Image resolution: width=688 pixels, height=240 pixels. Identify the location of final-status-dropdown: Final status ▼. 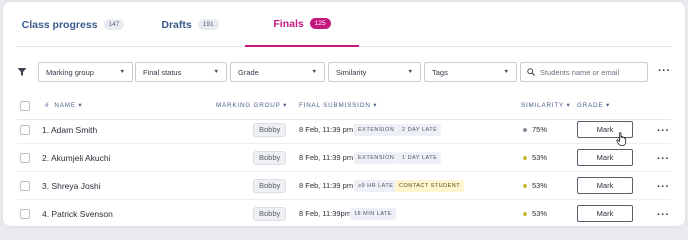
(181, 72).